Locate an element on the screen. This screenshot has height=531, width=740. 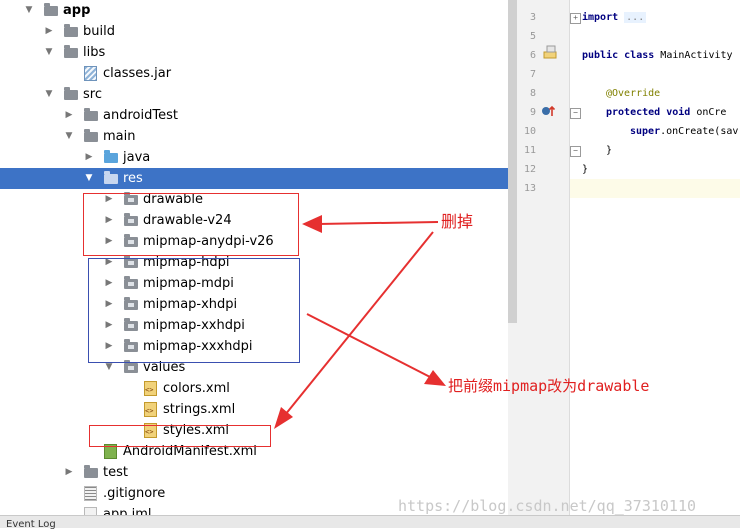
line-number: 9 is located at coordinates (532, 112).